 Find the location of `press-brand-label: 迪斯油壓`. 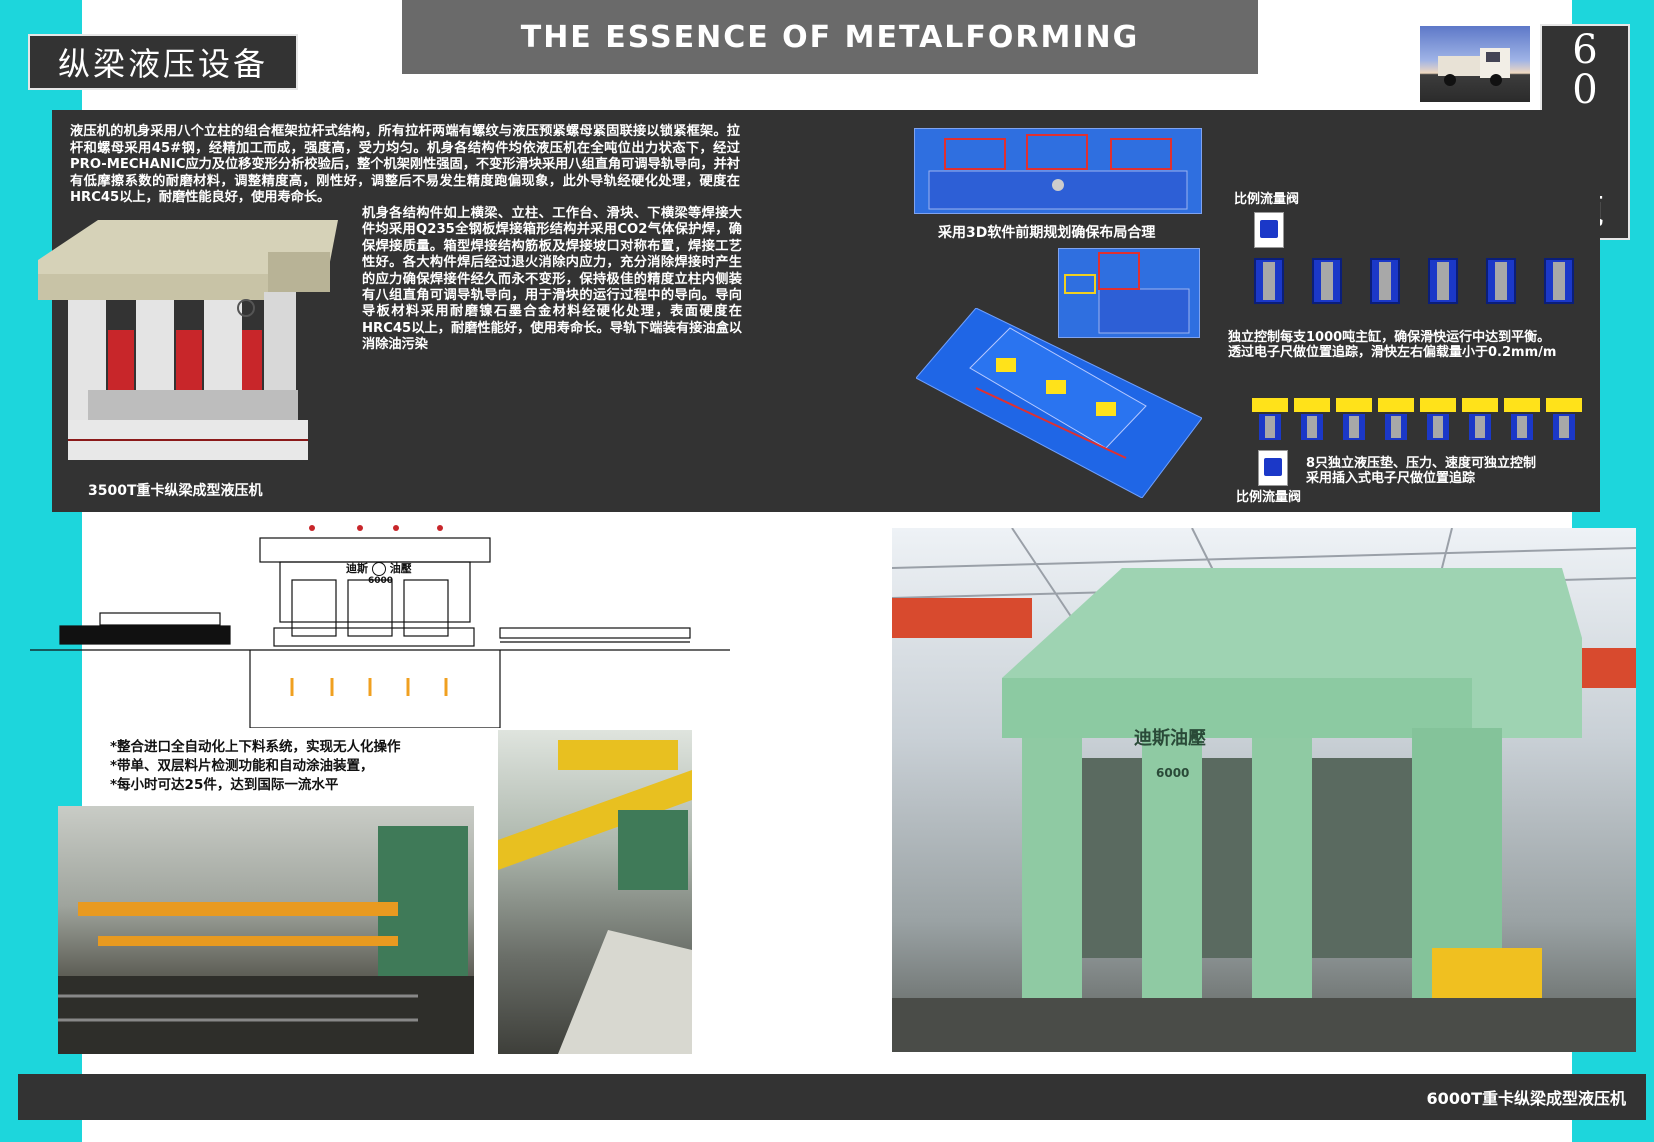

press-brand-label: 迪斯油壓 is located at coordinates (1170, 738).